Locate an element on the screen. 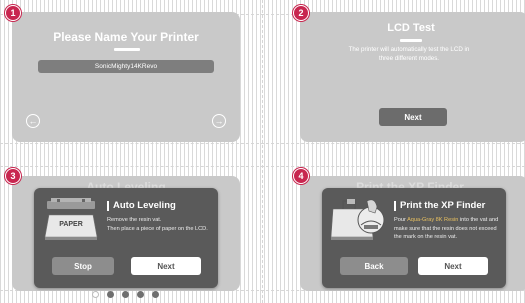 The image size is (525, 303). guide-line is located at coordinates (262, 151).